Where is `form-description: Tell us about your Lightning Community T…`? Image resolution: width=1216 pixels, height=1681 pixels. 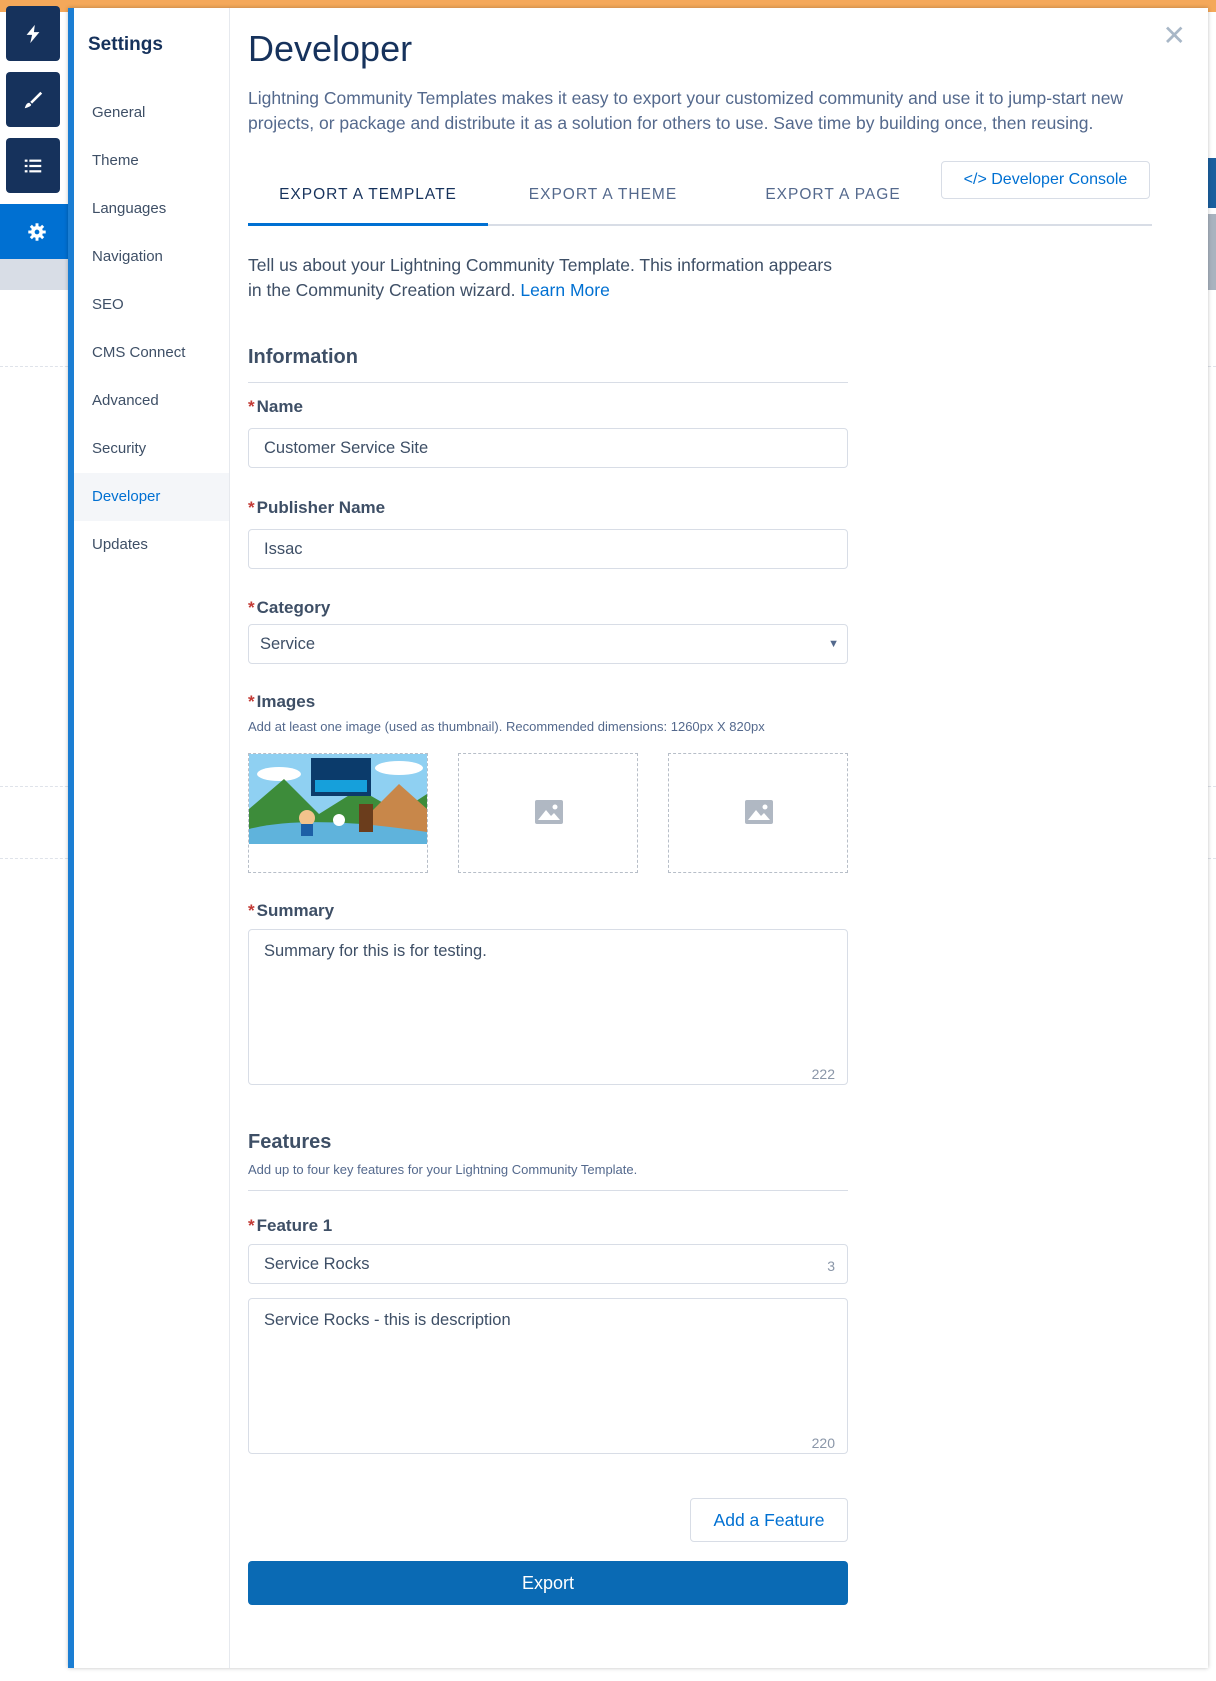 form-description: Tell us about your Lightning Community T… is located at coordinates (548, 278).